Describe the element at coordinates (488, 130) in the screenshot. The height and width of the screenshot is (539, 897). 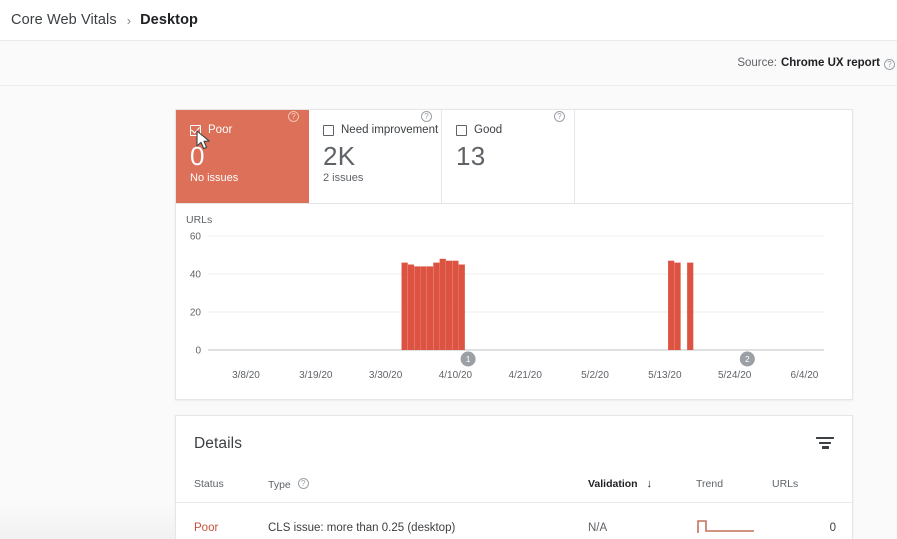
I see `status-card-good-label: Good` at that location.